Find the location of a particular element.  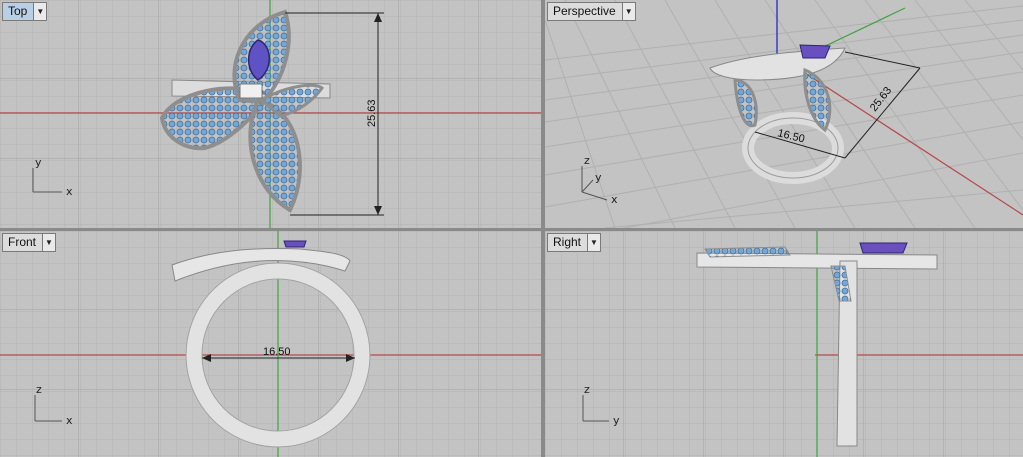

tab-front-viewport: Front ▼ is located at coordinates (29, 242).